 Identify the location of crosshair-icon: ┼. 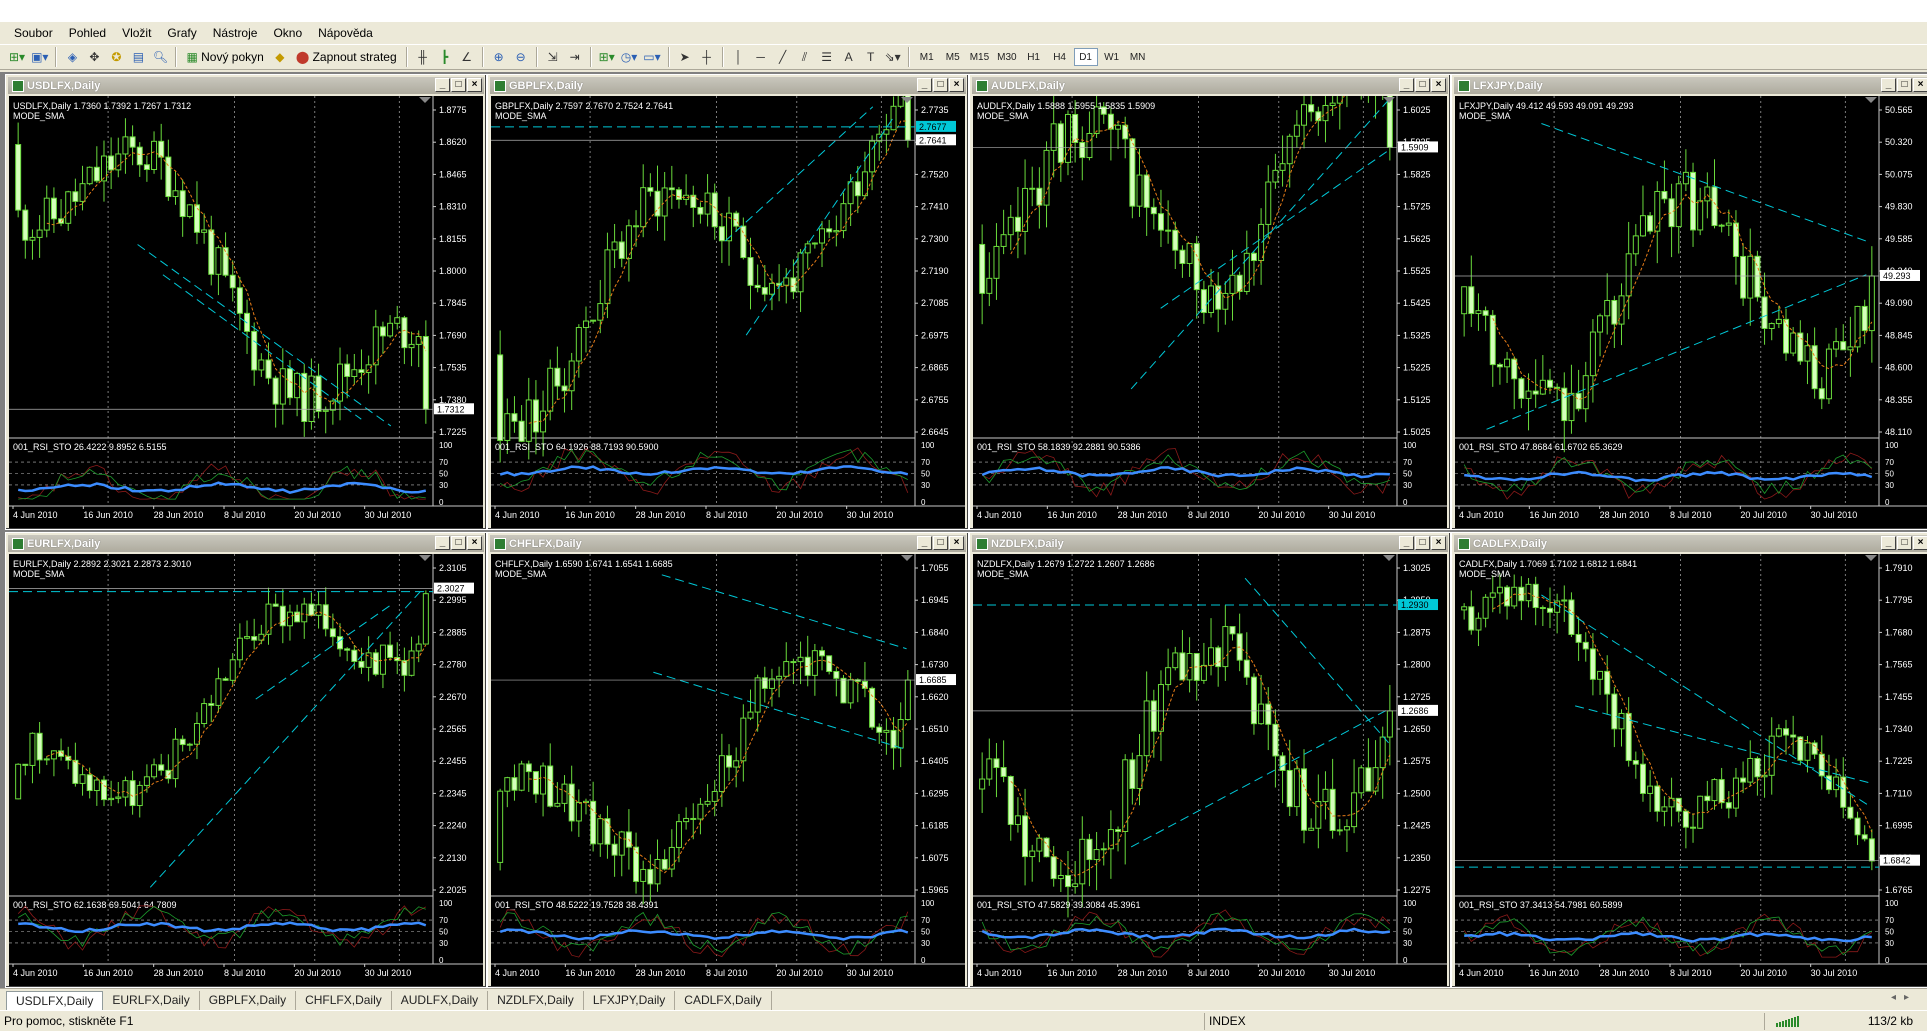
(707, 57).